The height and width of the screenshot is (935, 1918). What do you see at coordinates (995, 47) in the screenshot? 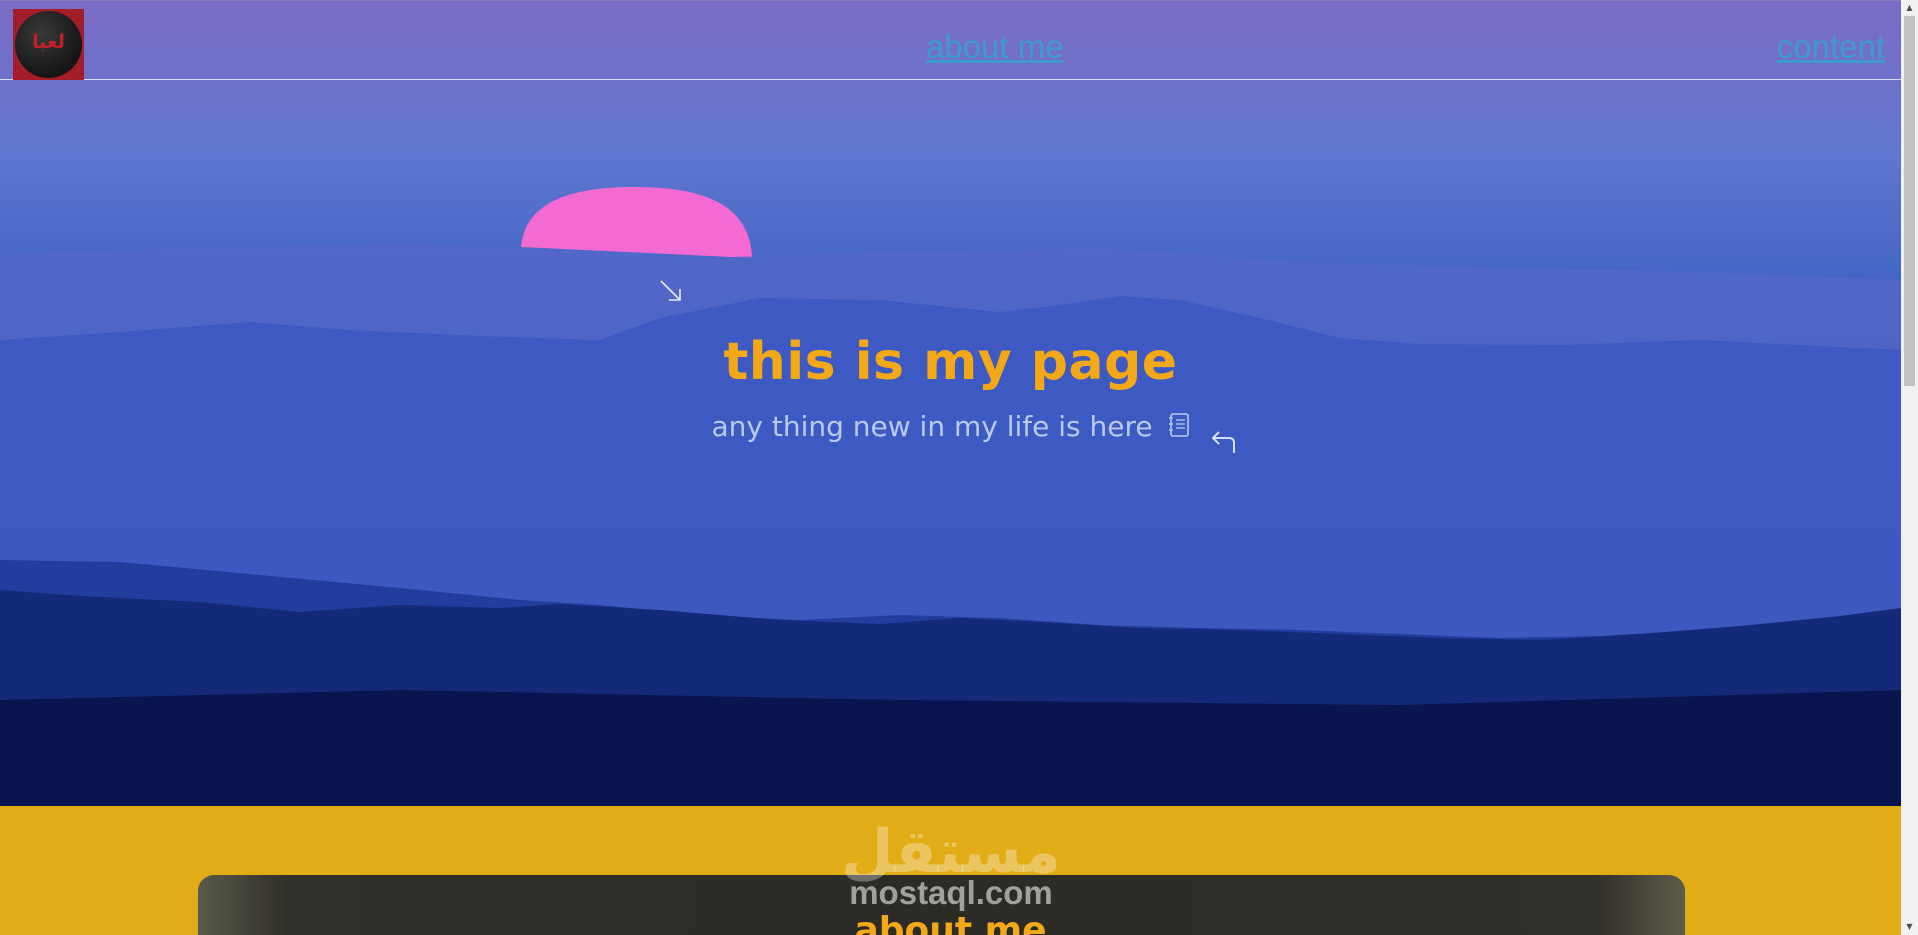
I see `nav-link-about-me: about me` at bounding box center [995, 47].